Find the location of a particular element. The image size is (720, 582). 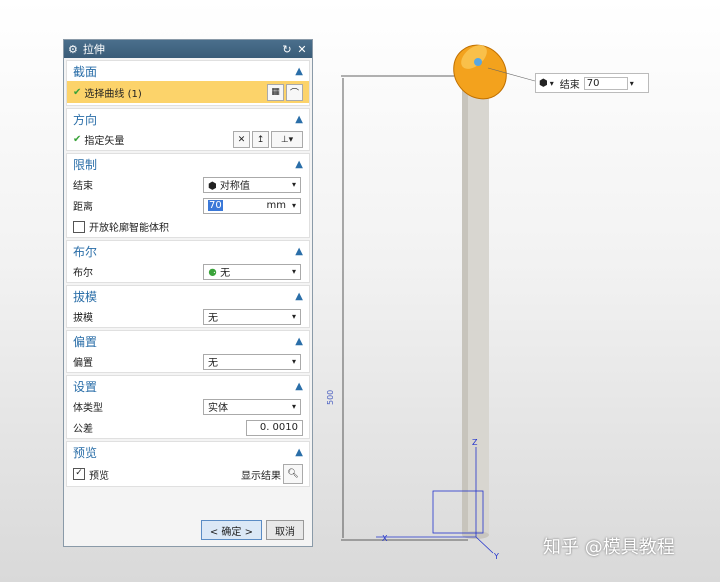

preview-row: ✓ 预览 显示结果 🔍︎ is located at coordinates (188, 474).